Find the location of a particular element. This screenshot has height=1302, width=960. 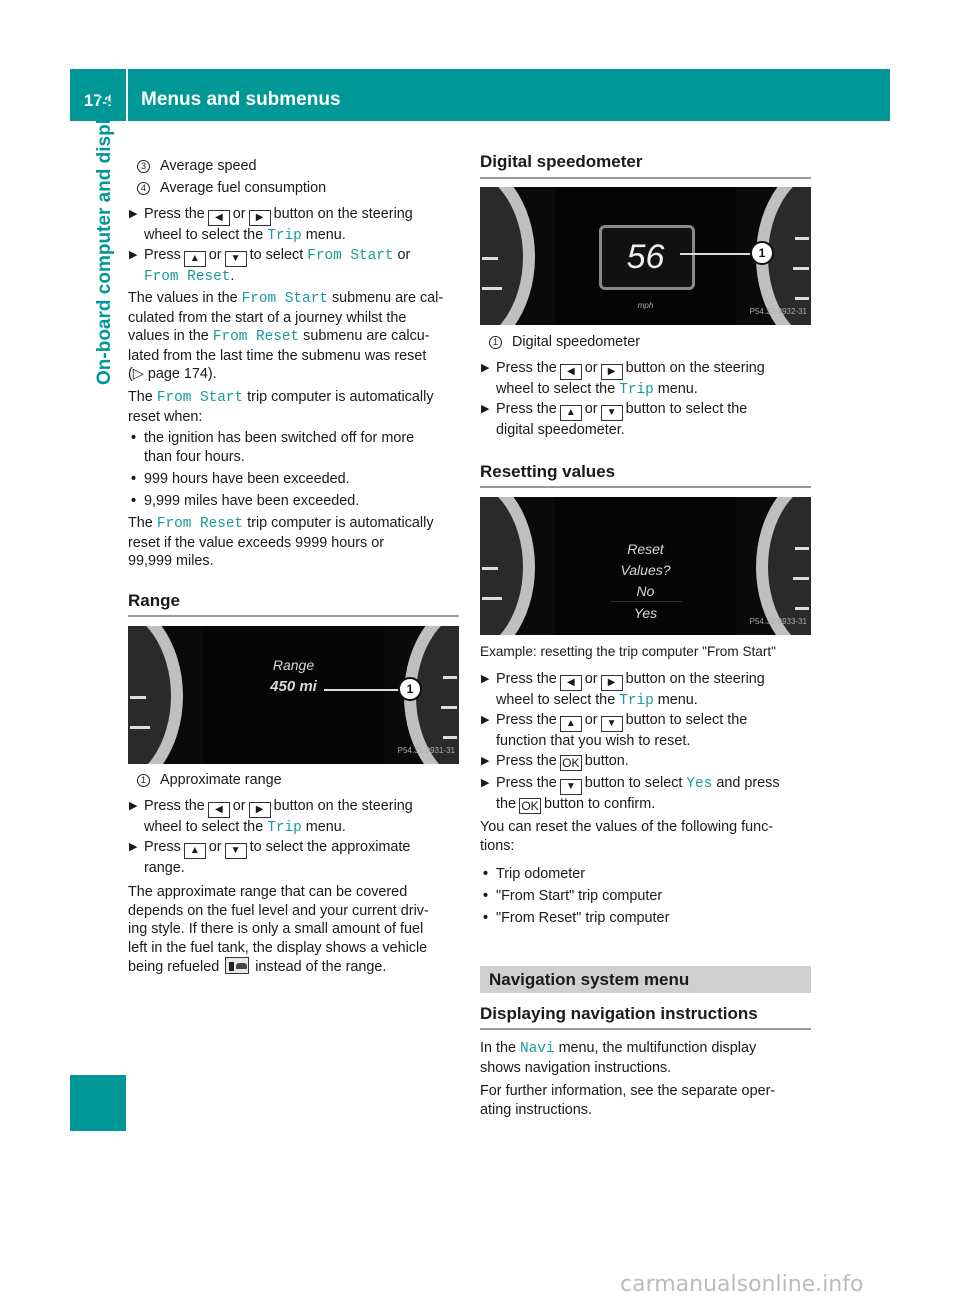

step-text: function that you wish to reset. is located at coordinates (593, 741).